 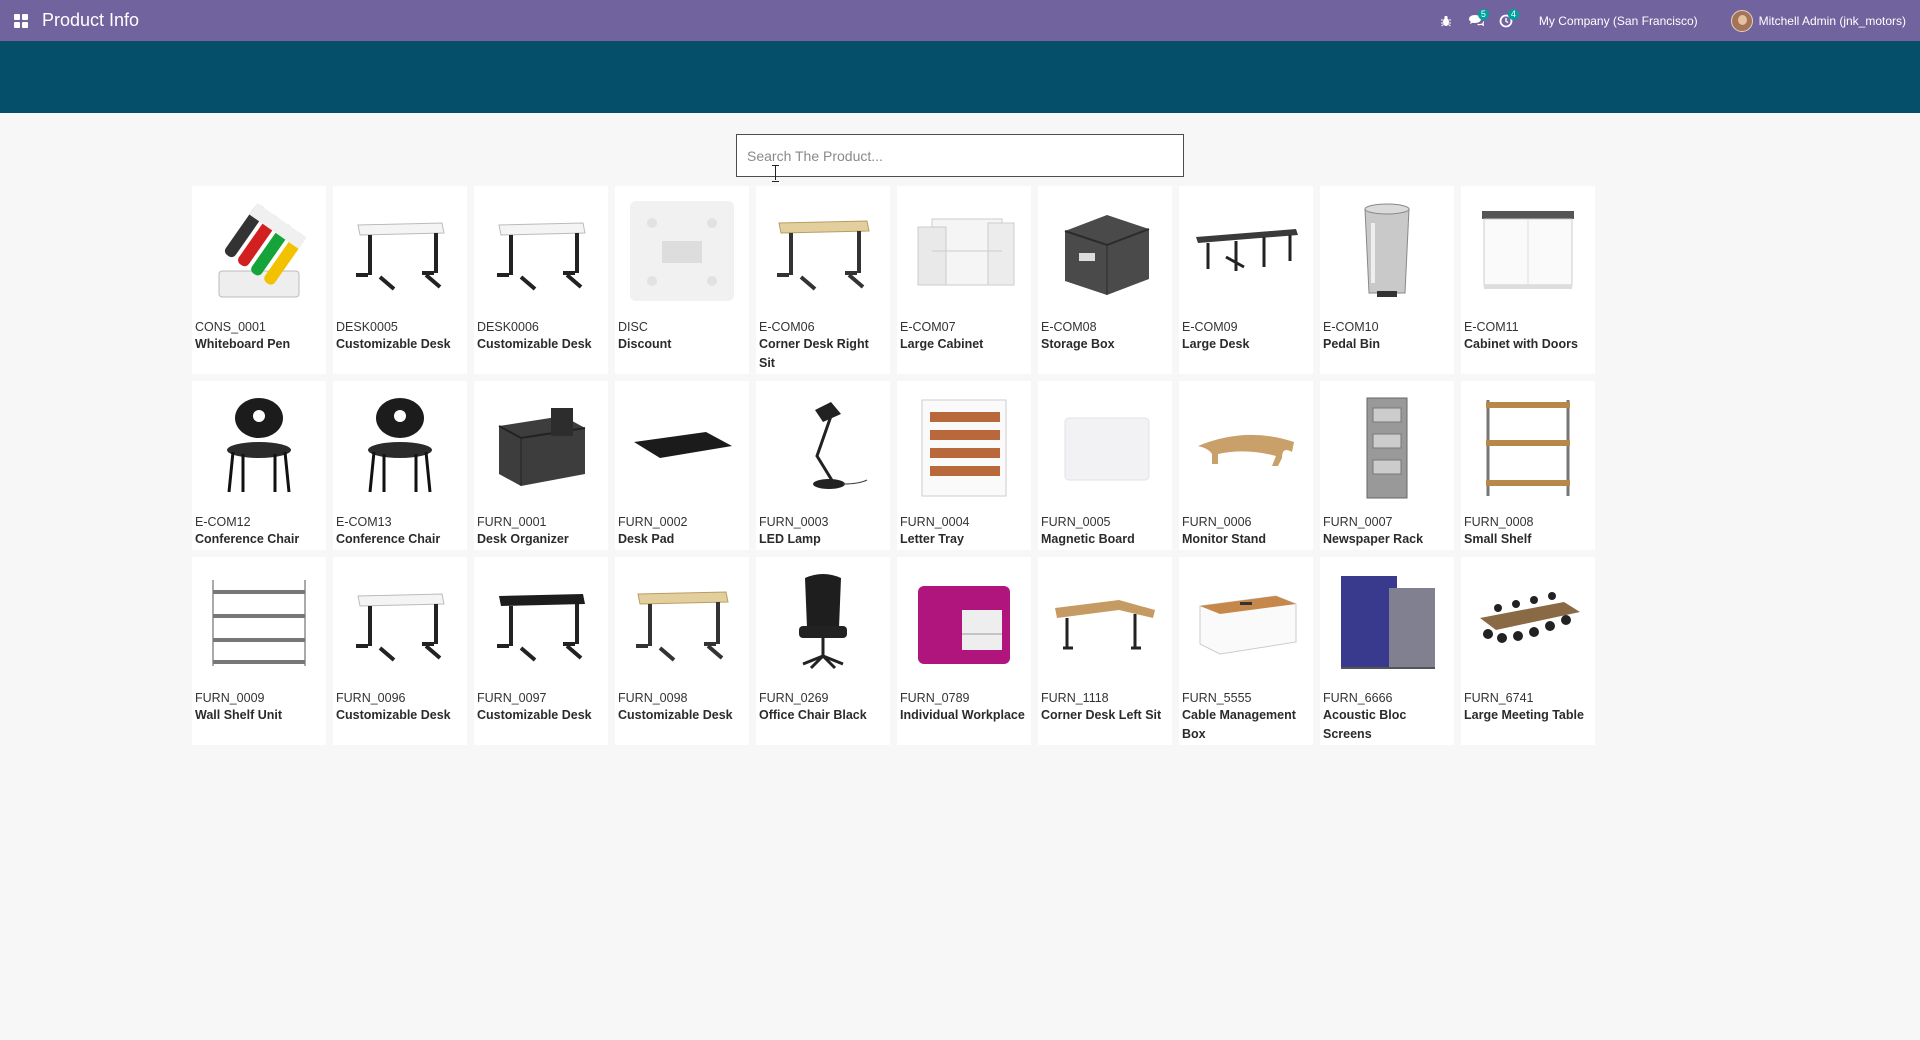 I want to click on product-card: FURN_0008 Small Shelf, so click(x=1528, y=465).